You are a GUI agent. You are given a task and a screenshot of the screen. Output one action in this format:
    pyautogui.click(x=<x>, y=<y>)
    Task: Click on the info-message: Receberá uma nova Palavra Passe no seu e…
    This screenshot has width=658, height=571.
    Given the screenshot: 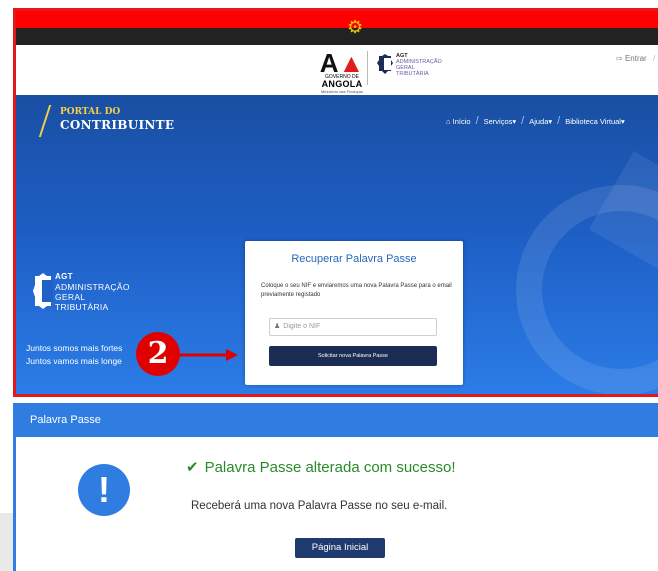 What is the action you would take?
    pyautogui.click(x=319, y=506)
    